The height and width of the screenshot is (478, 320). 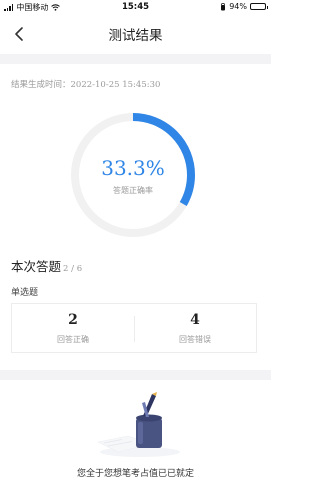 I want to click on correct-count: 2, so click(x=73, y=320).